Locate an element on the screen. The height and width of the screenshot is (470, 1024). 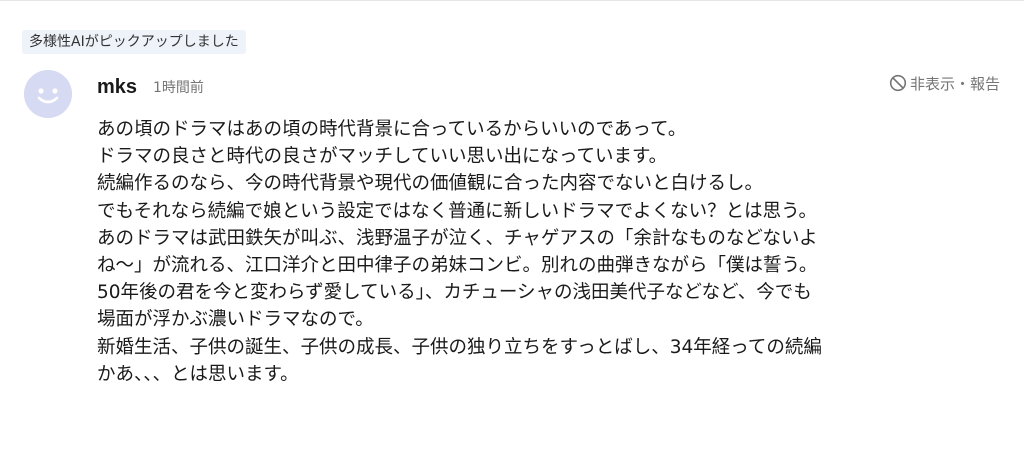
hide-report-label: 非表示・報告 is located at coordinates (954, 83).